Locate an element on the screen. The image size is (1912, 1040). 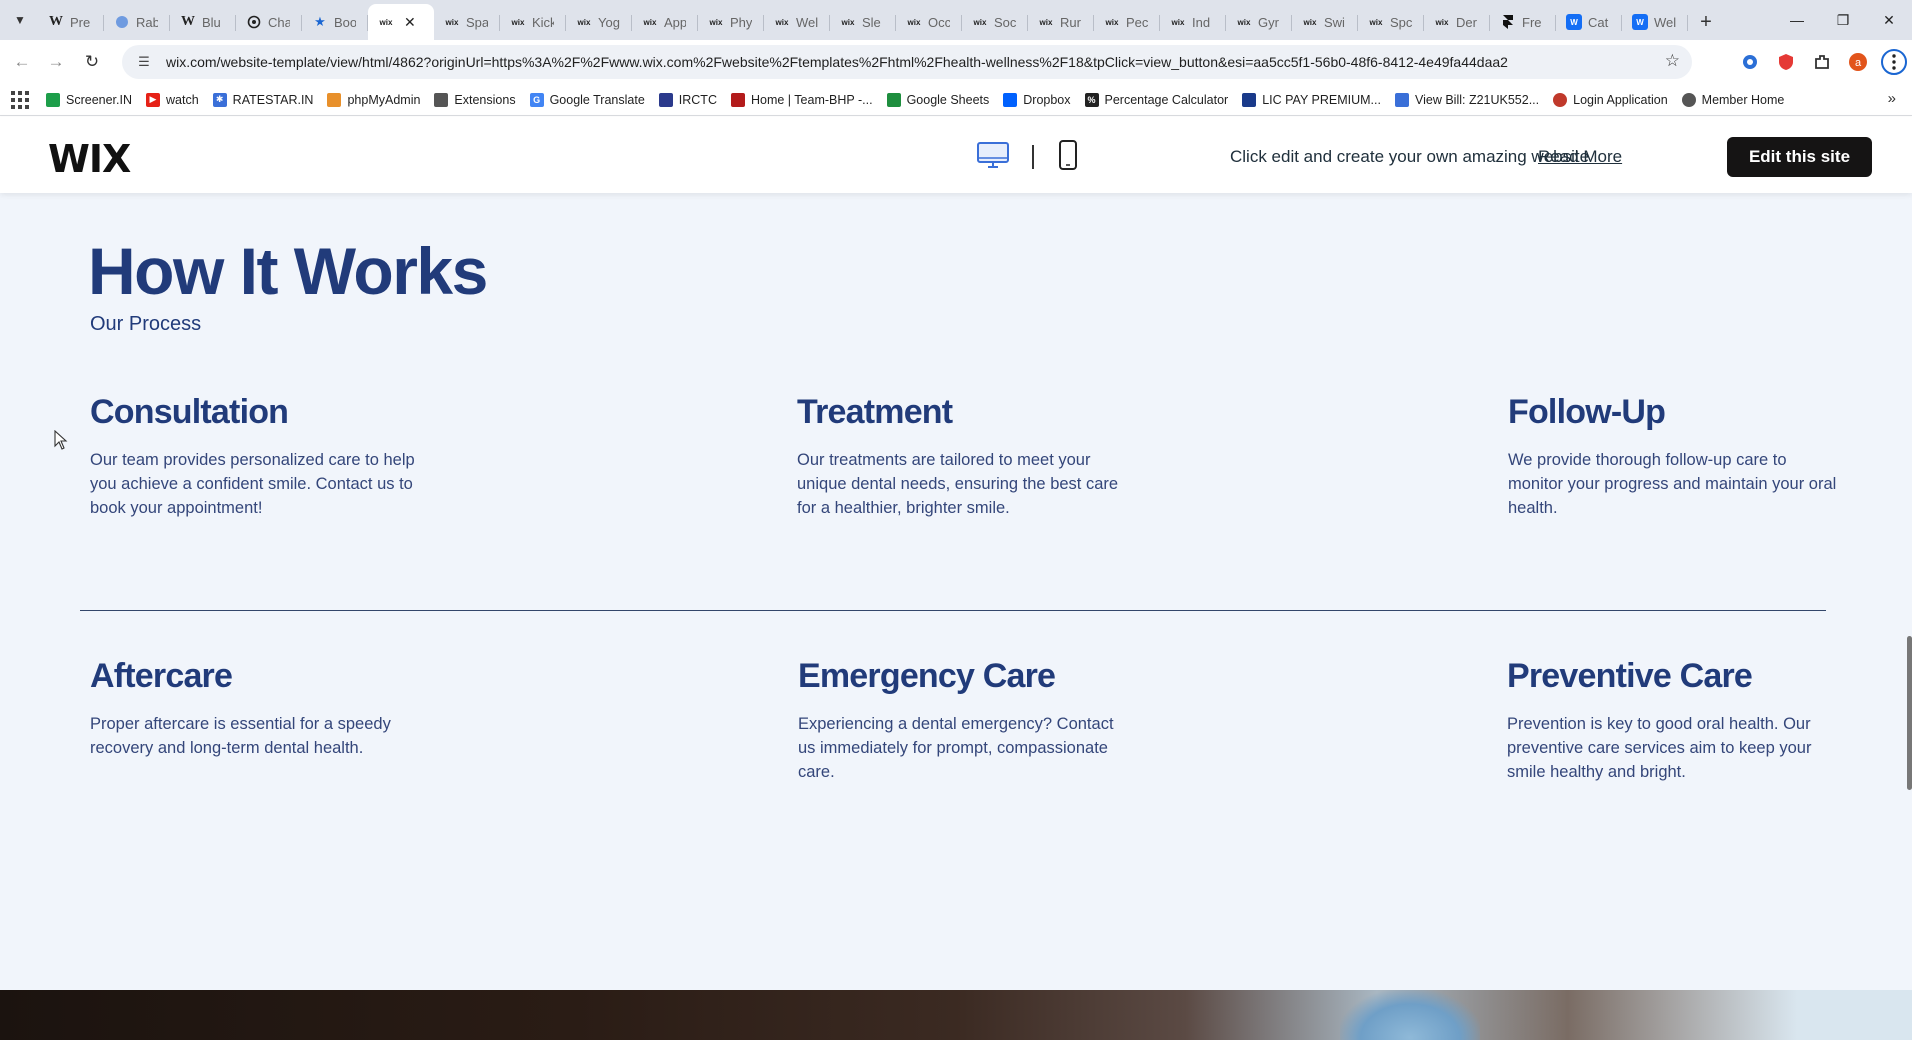
browser-tab: wix App is located at coordinates (665, 22).